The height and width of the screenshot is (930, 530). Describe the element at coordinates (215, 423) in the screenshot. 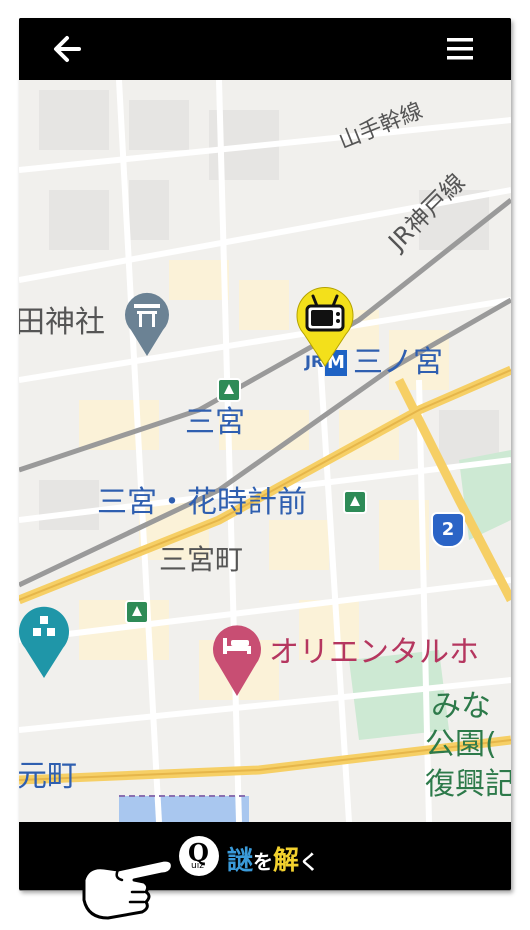

I see `label-sannomiya: 三宮` at that location.